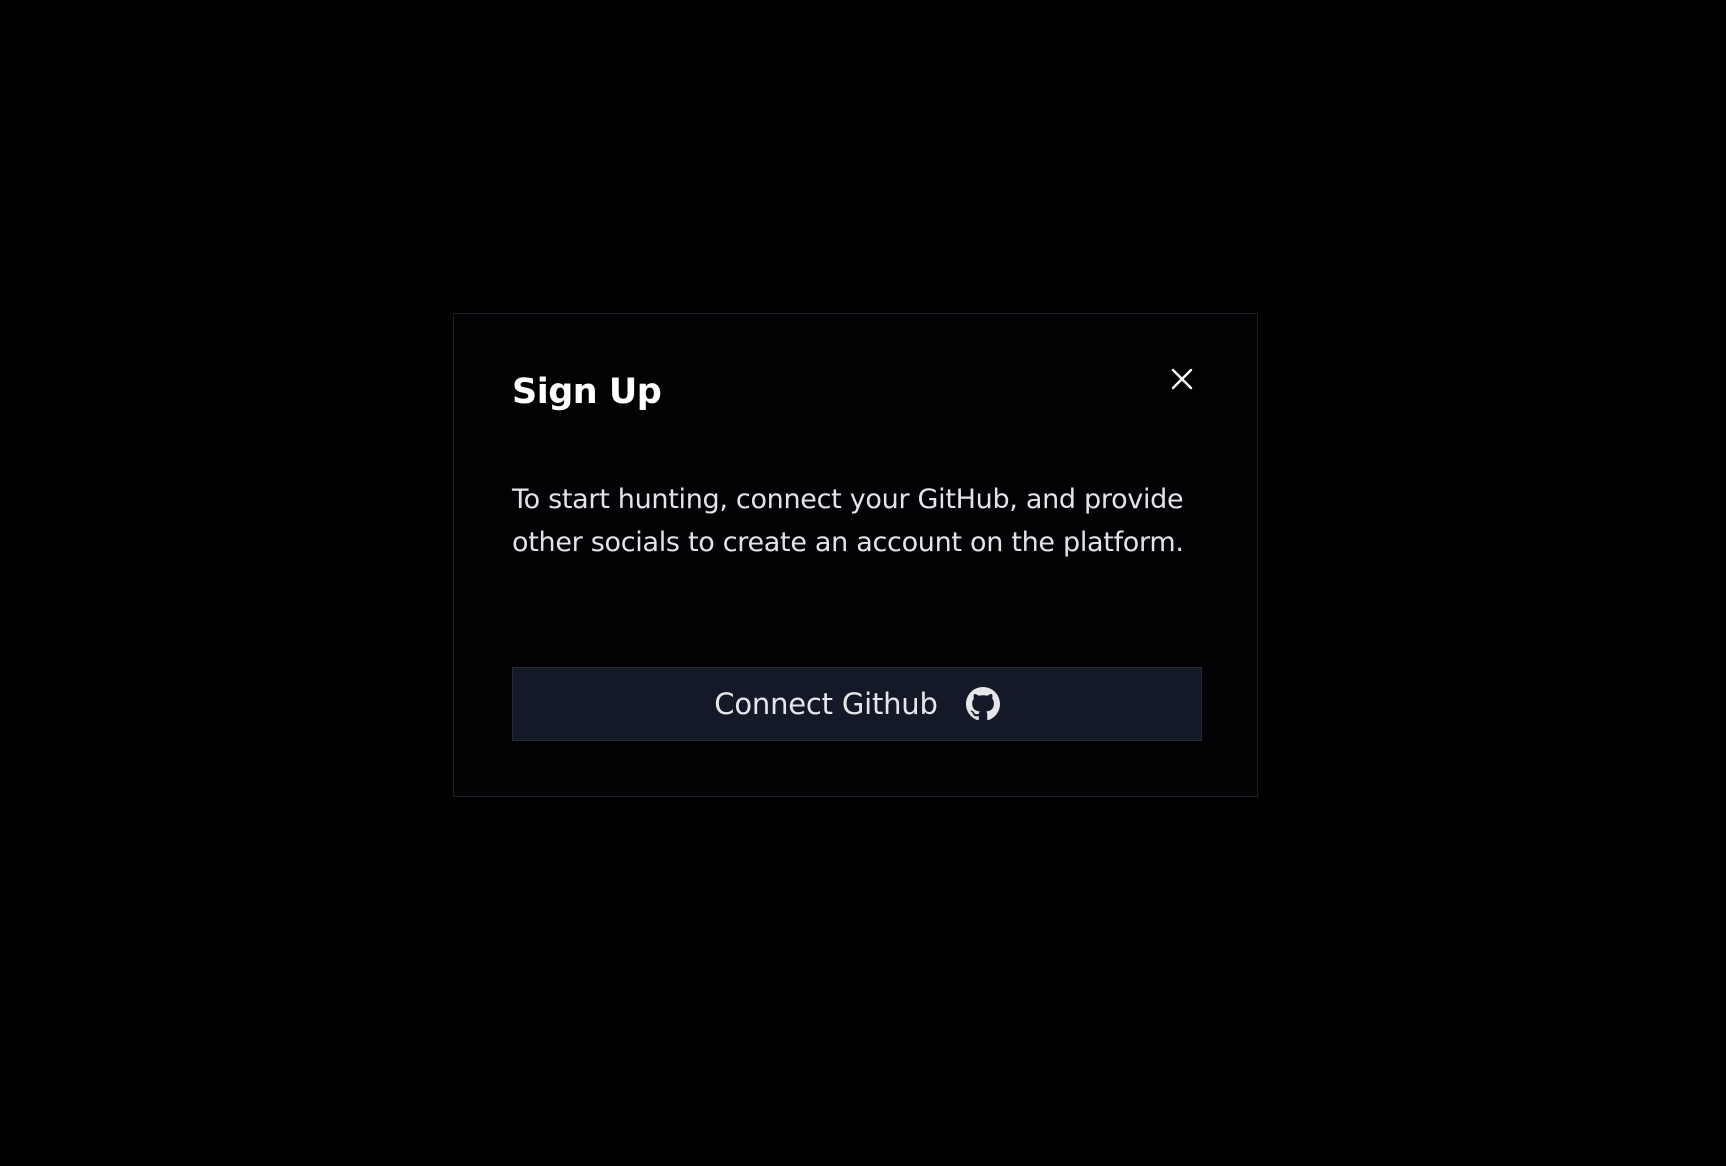 This screenshot has height=1166, width=1726. What do you see at coordinates (826, 704) in the screenshot?
I see `connect-github-label: Connect Github` at bounding box center [826, 704].